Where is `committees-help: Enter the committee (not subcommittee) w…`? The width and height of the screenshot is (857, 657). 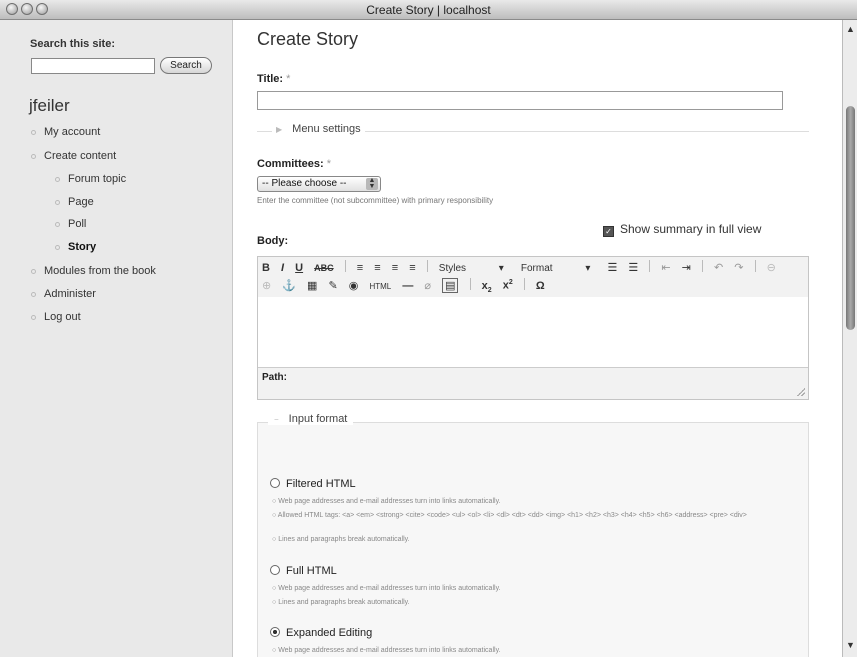 committees-help: Enter the committee (not subcommittee) w… is located at coordinates (375, 200).